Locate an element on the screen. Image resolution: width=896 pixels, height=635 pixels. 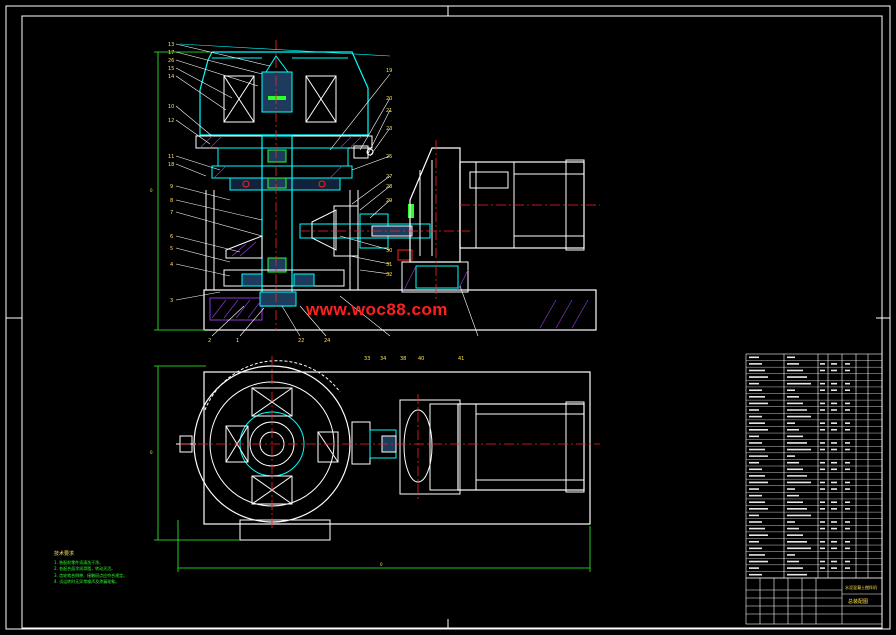
drawing-title: 总装配图 is located at coordinates (858, 601).